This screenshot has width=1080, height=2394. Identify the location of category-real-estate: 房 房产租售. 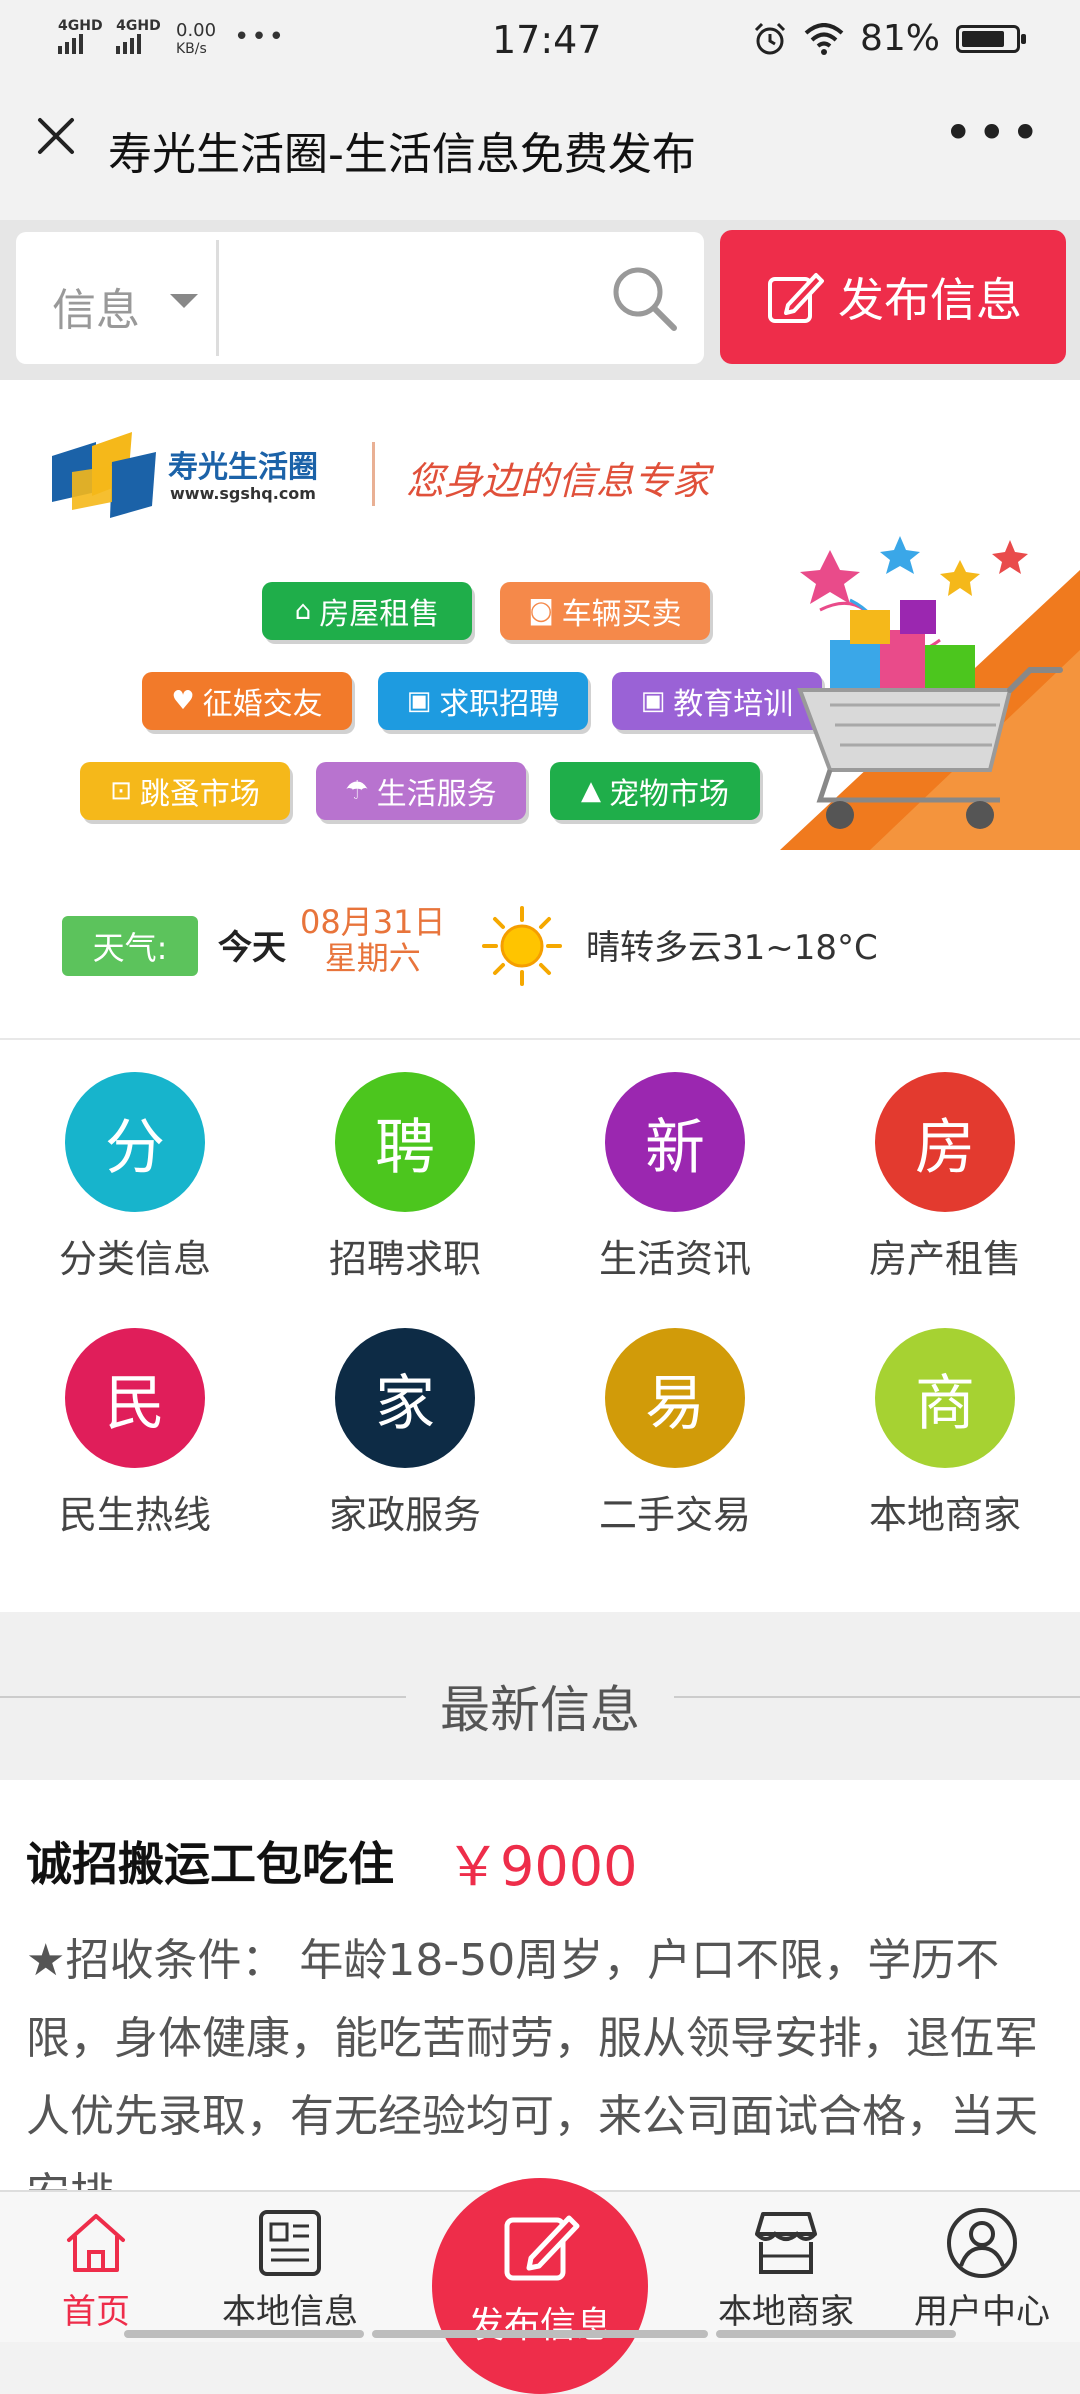
(945, 1177).